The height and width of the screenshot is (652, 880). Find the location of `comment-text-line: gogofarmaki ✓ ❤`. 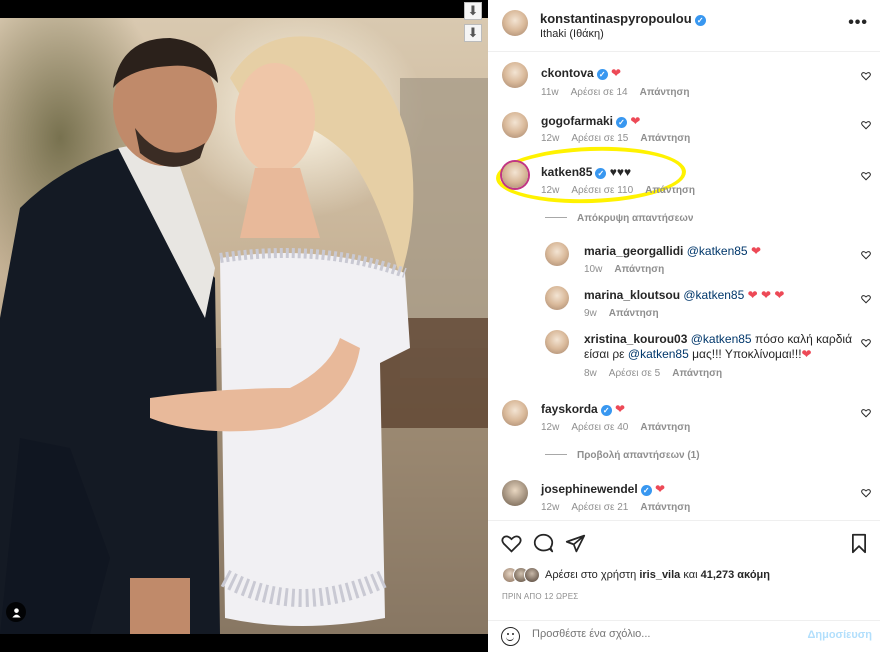

comment-text-line: gogofarmaki ✓ ❤ is located at coordinates (590, 121).